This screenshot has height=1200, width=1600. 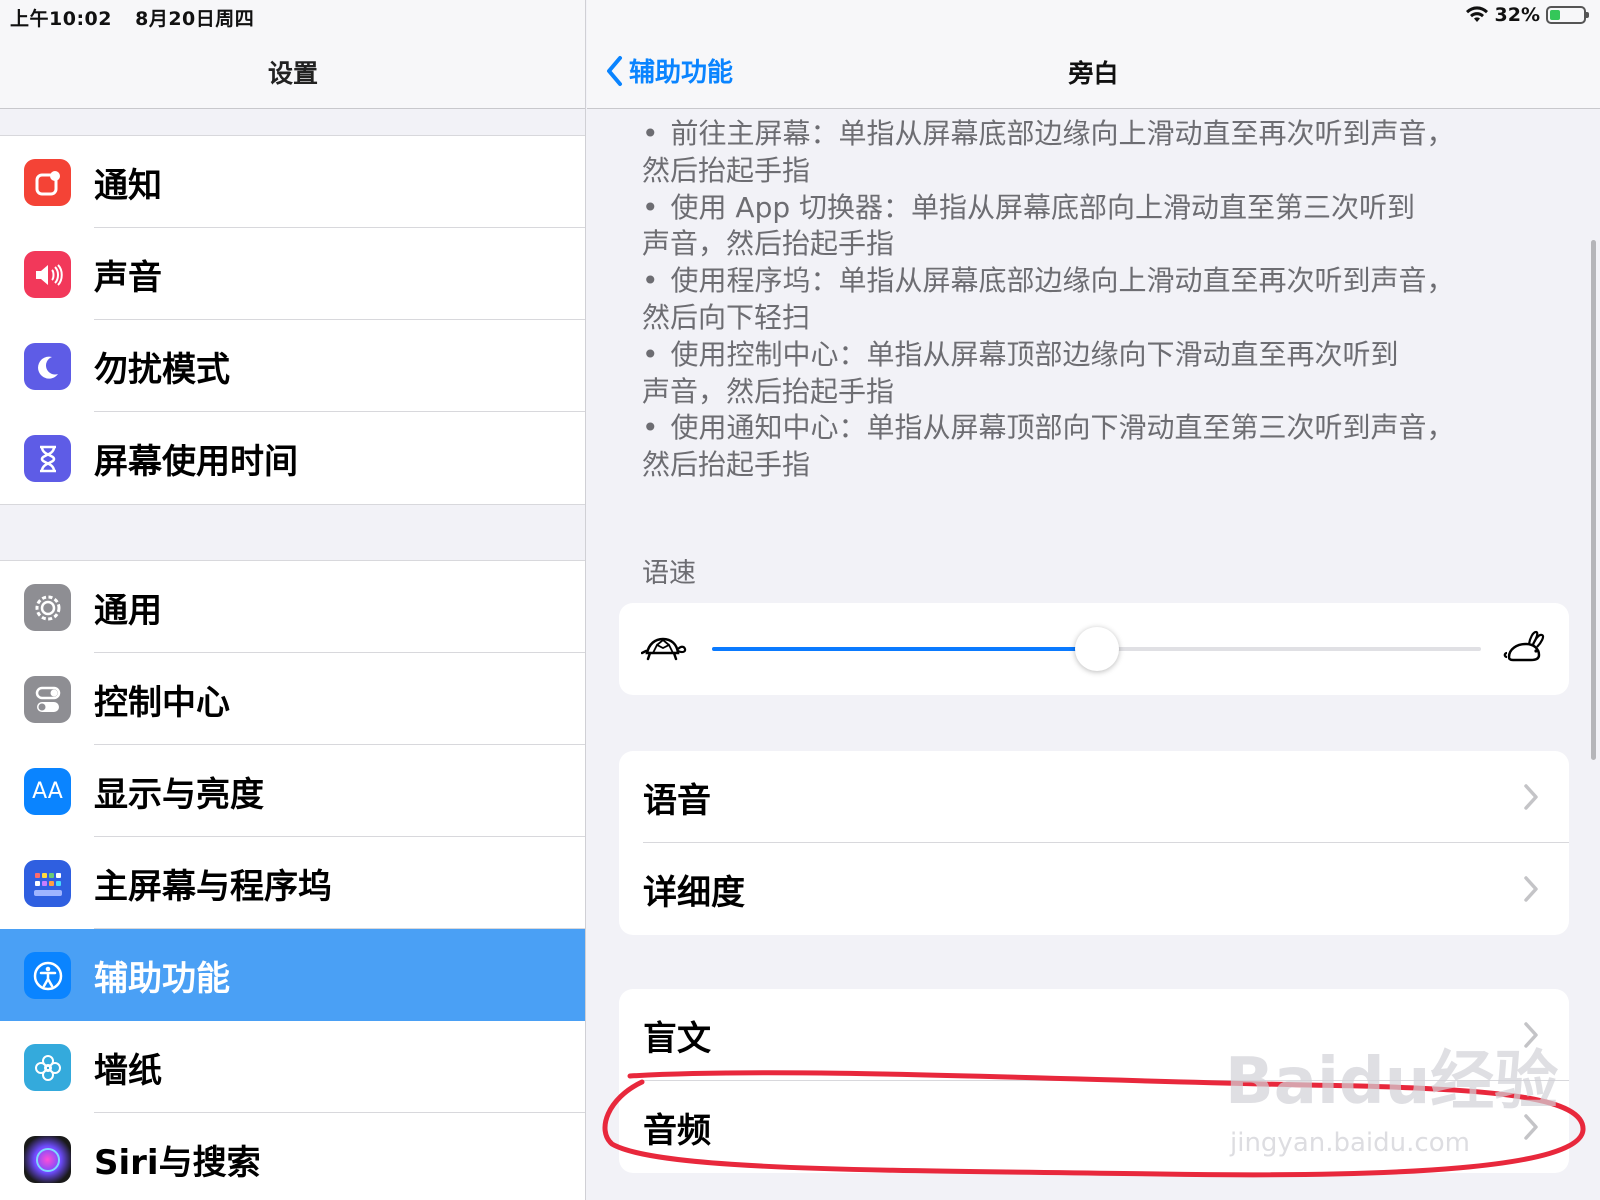 I want to click on sidebar-item-label: Siri与搜索, so click(x=177, y=1162).